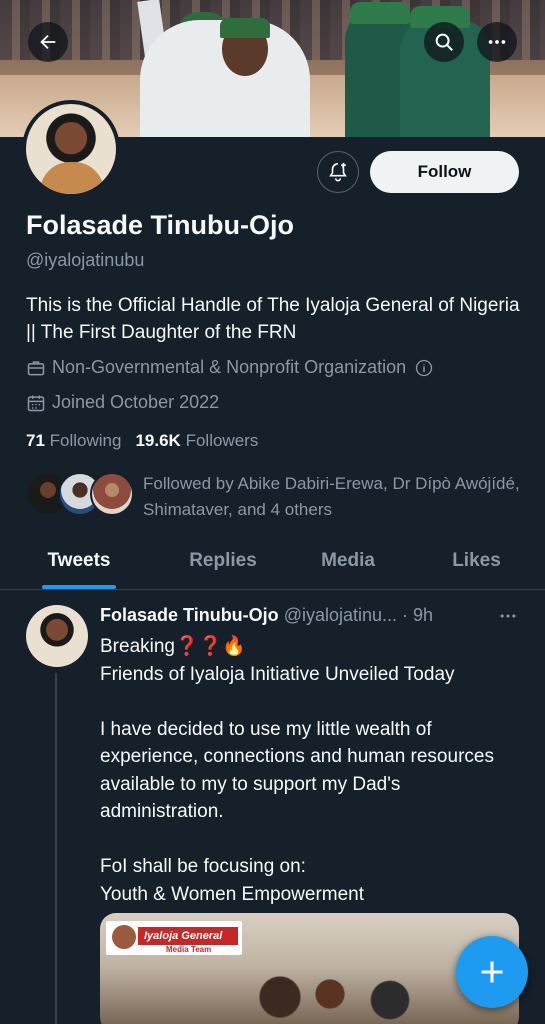 This screenshot has width=545, height=1024. I want to click on media-logo-avatar, so click(124, 937).